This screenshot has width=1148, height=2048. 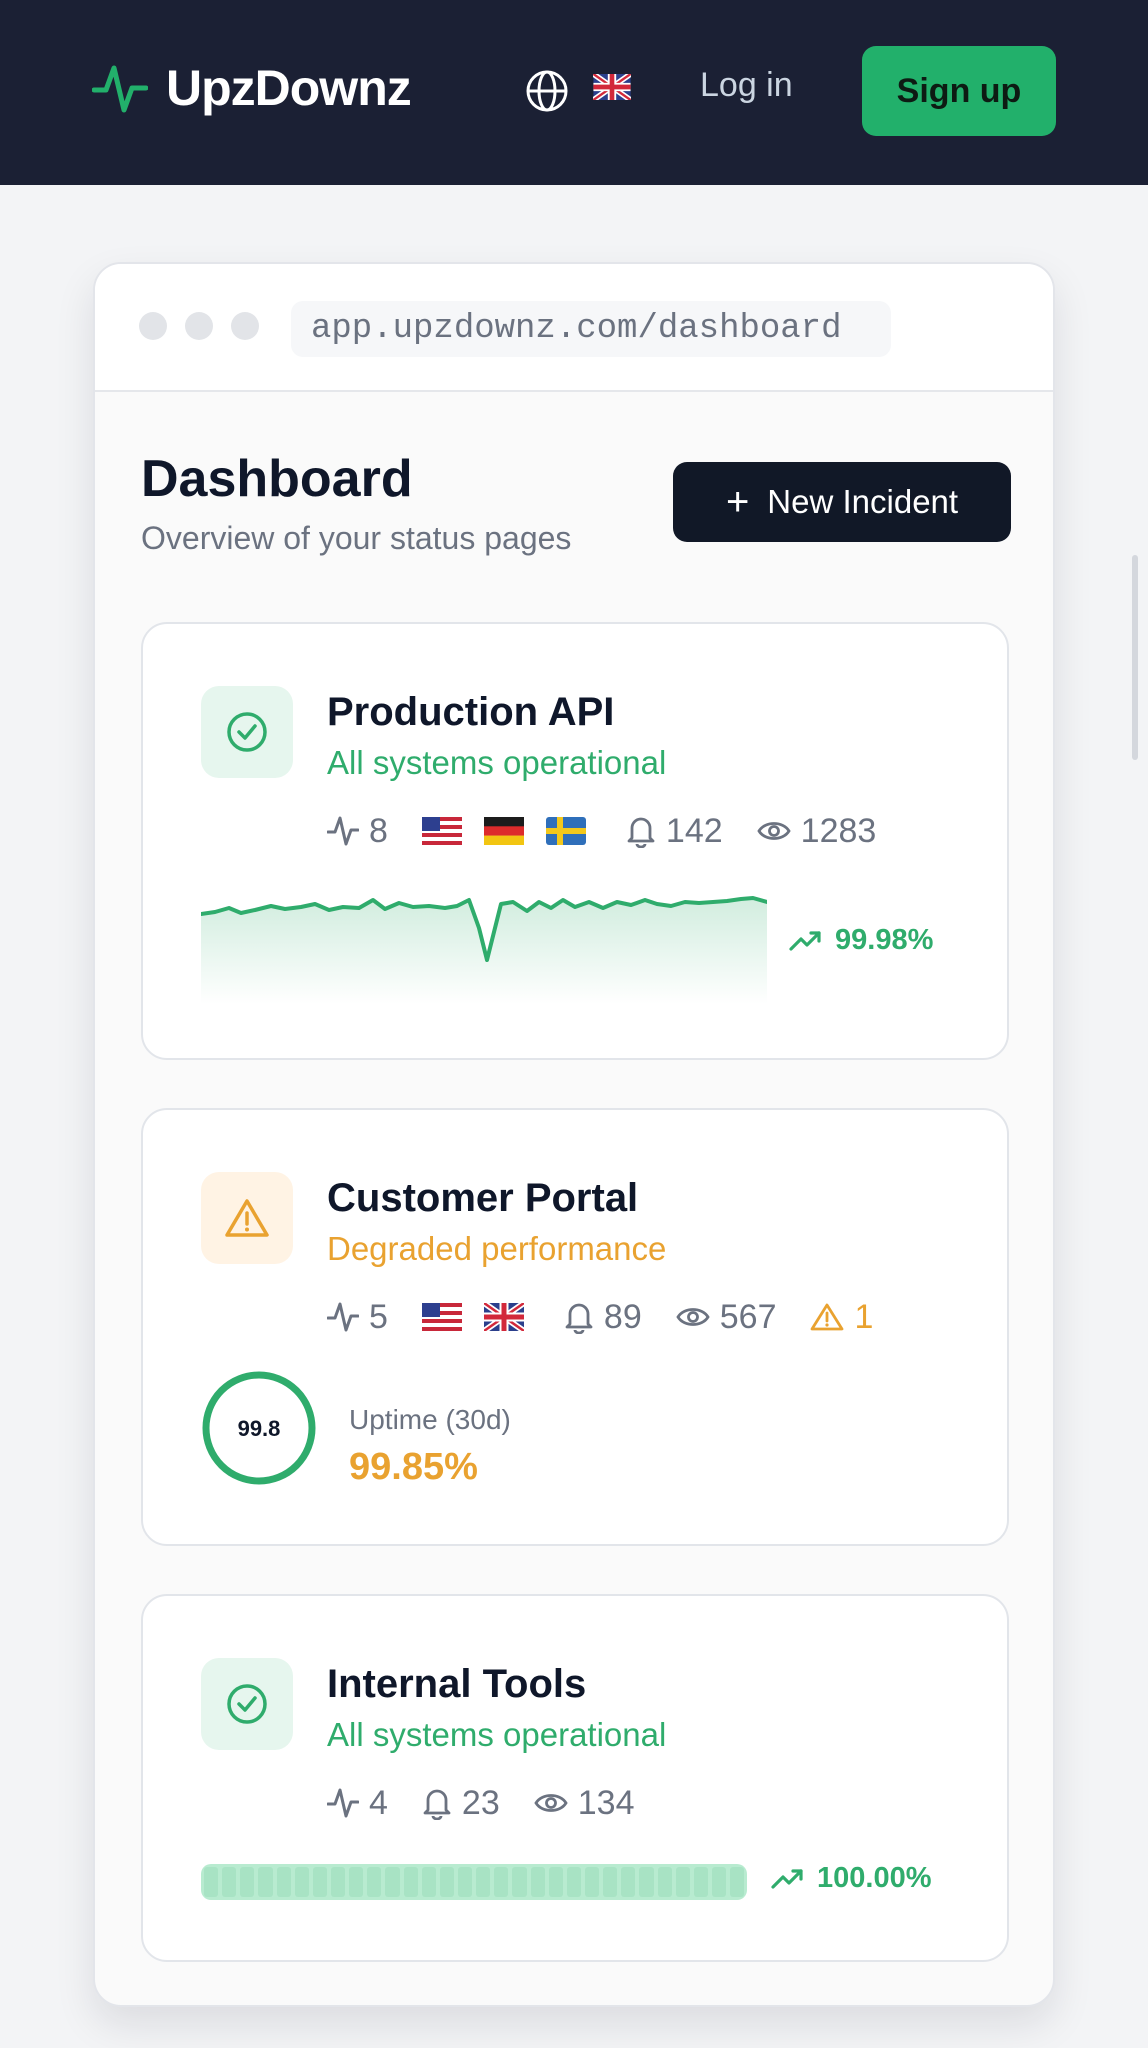 I want to click on subscribers-count: 89, so click(x=622, y=1316).